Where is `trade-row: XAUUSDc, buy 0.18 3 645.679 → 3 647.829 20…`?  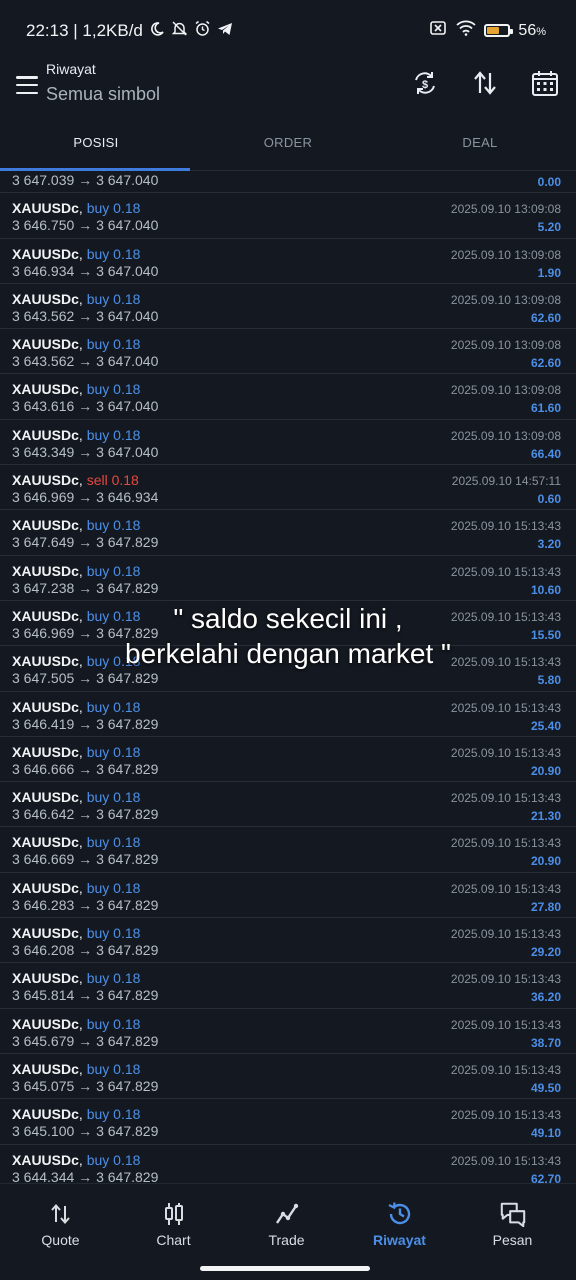 trade-row: XAUUSDc, buy 0.18 3 645.679 → 3 647.829 20… is located at coordinates (288, 1031).